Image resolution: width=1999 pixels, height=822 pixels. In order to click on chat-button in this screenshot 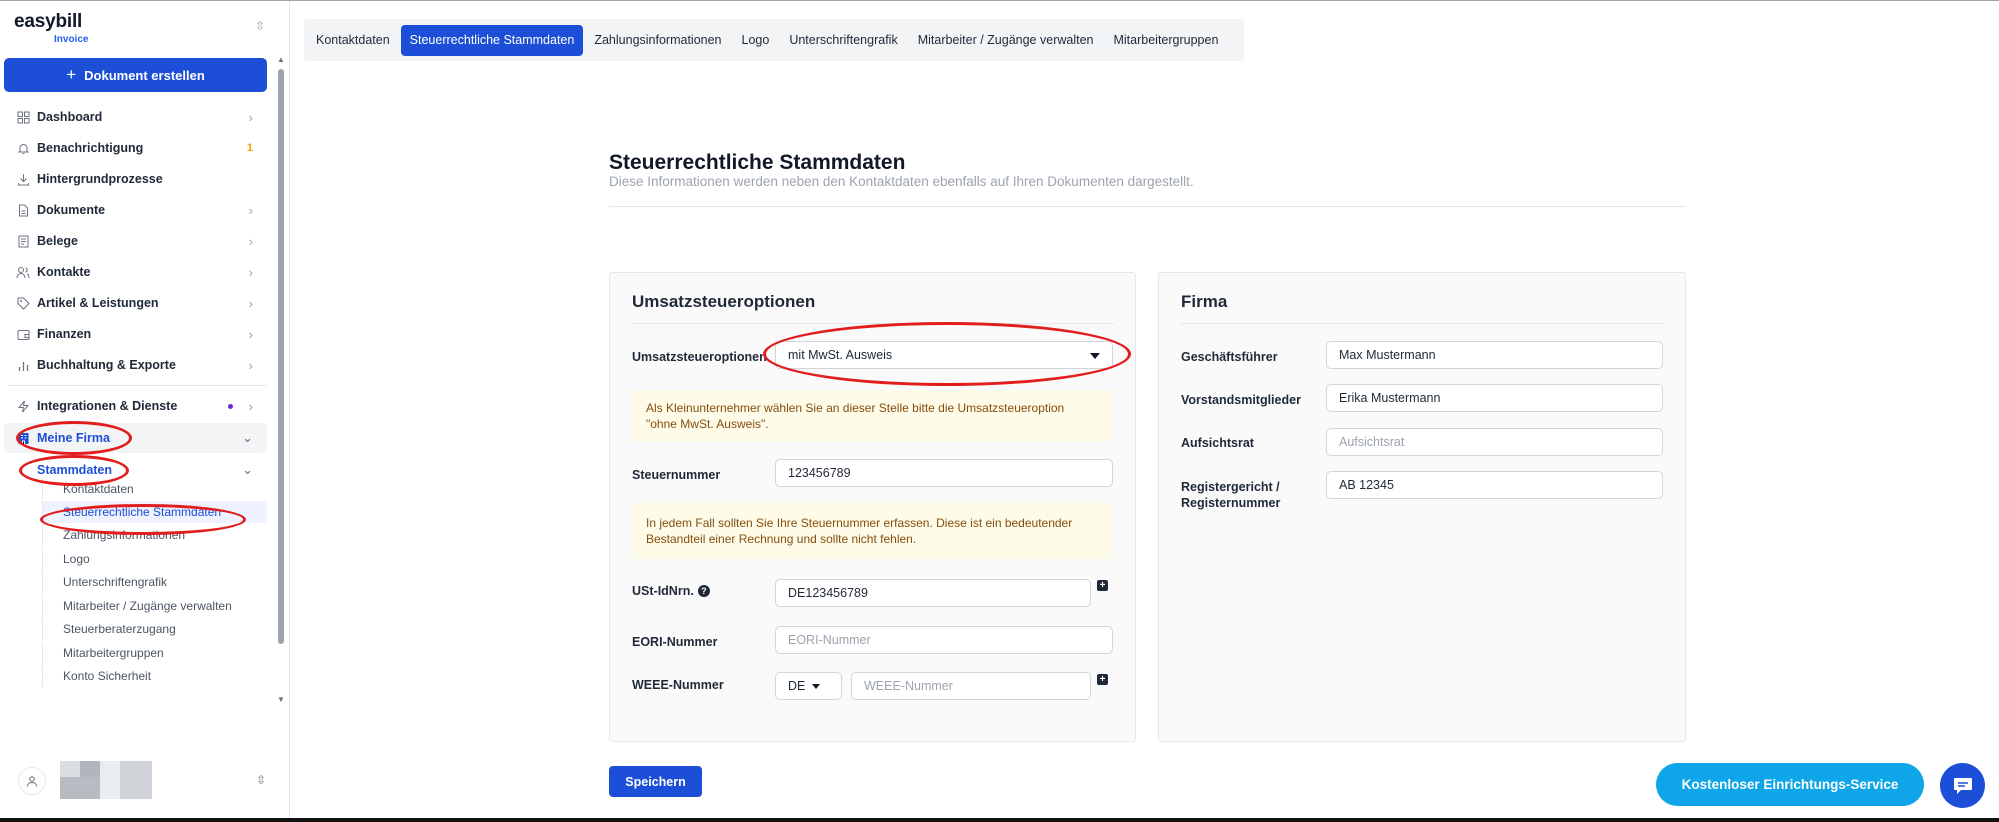, I will do `click(1962, 785)`.